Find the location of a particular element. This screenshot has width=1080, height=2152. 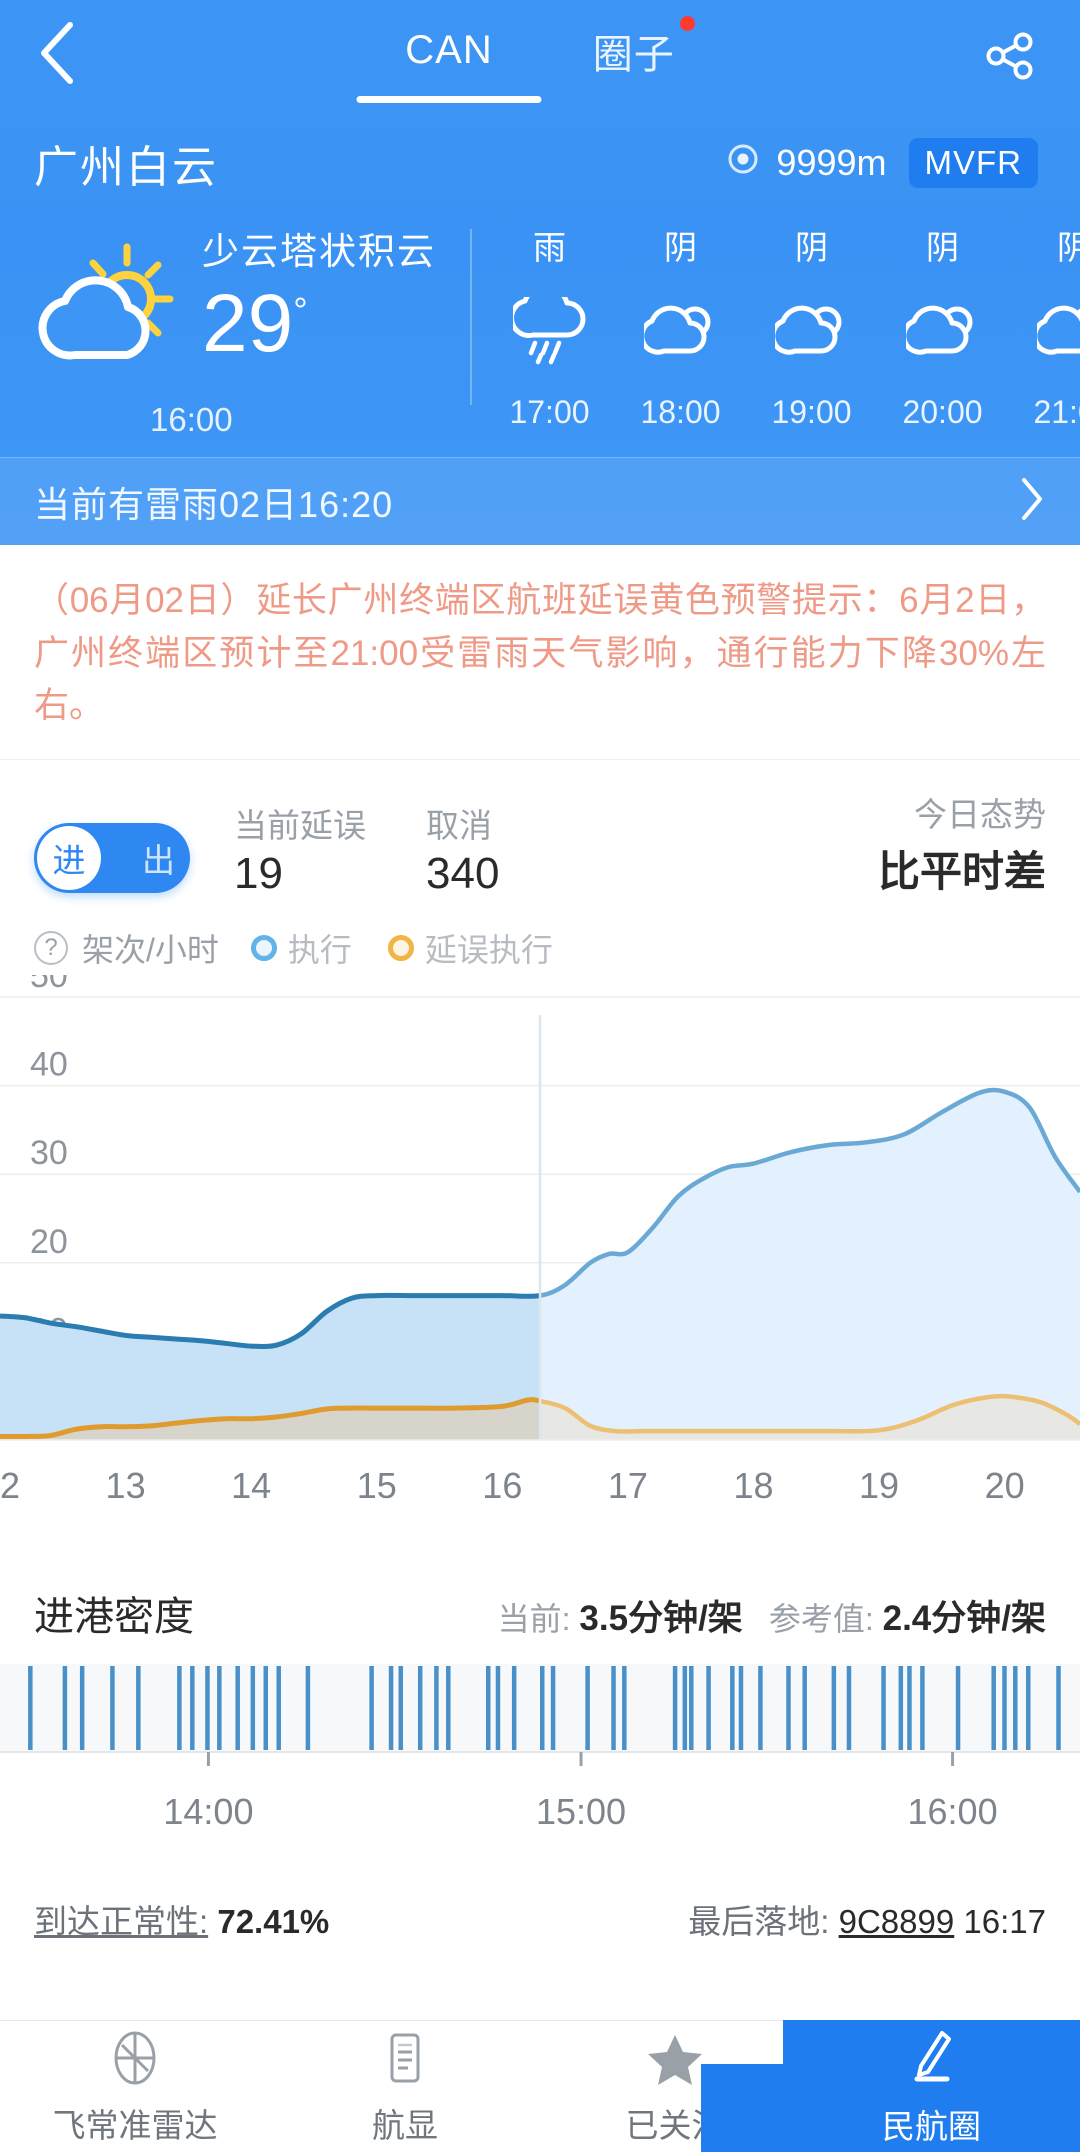

svg-text: 15 is located at coordinates (377, 1485).